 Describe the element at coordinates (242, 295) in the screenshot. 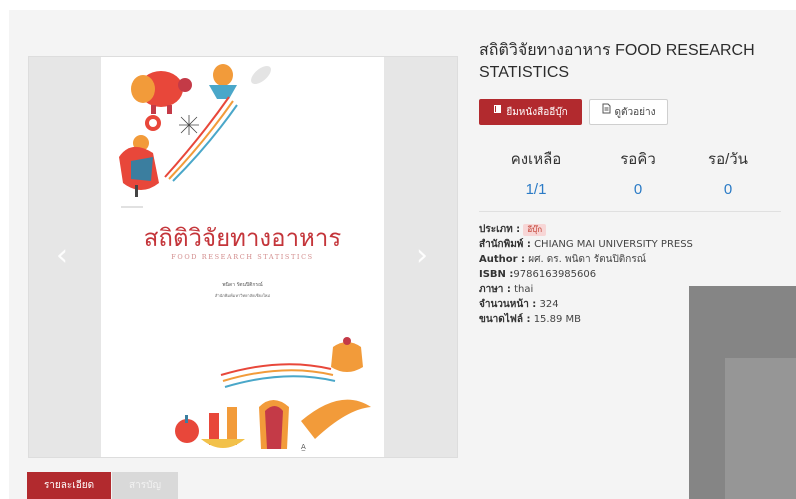

I see `cover-publisher: สำนักพิมพ์มหาวิทยาลัยเชียงใหม่` at that location.